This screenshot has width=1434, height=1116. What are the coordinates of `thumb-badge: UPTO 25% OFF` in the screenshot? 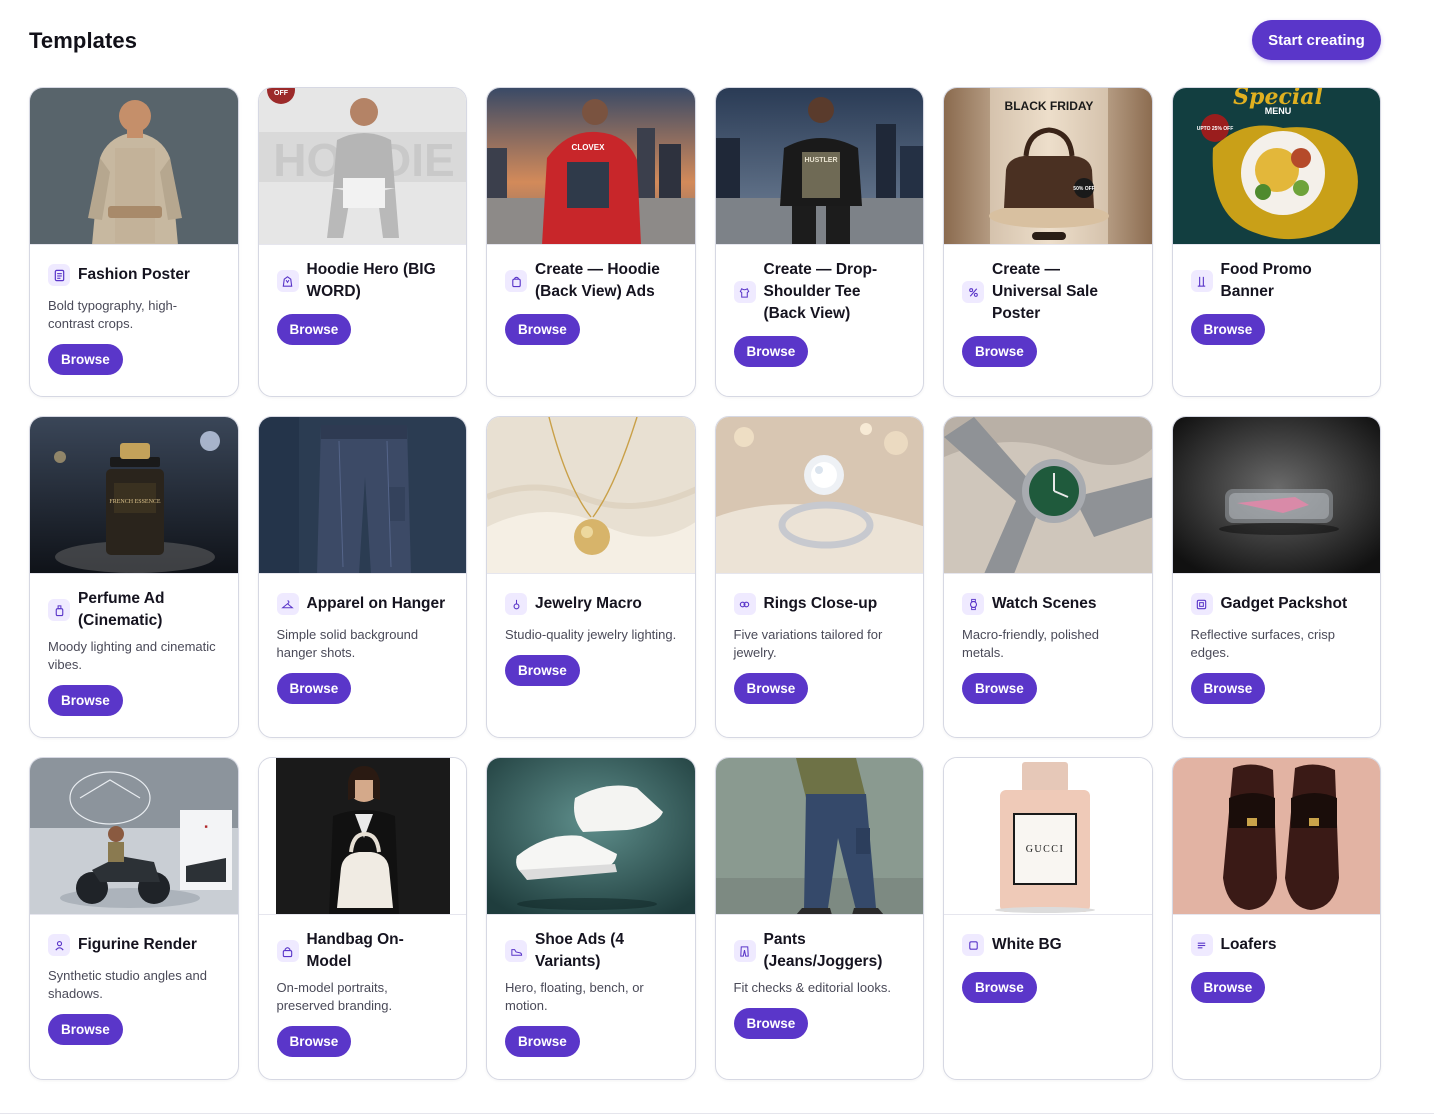 It's located at (1214, 129).